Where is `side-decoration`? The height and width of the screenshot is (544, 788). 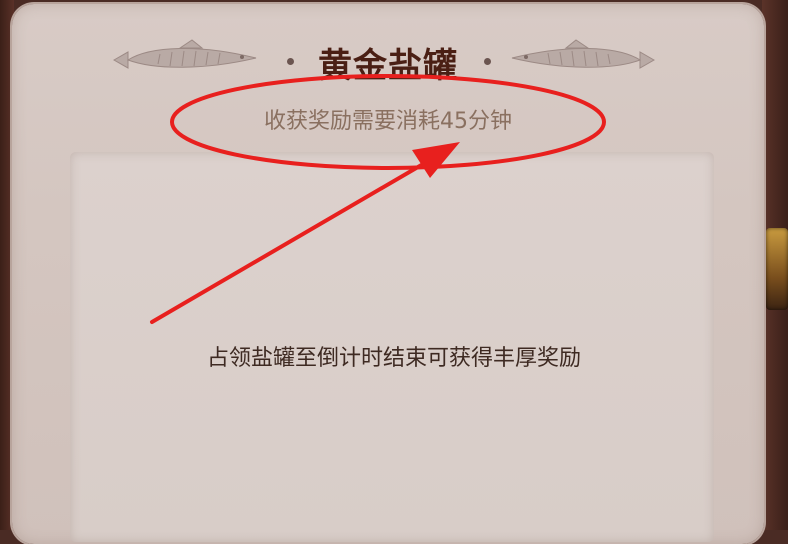
side-decoration is located at coordinates (777, 269).